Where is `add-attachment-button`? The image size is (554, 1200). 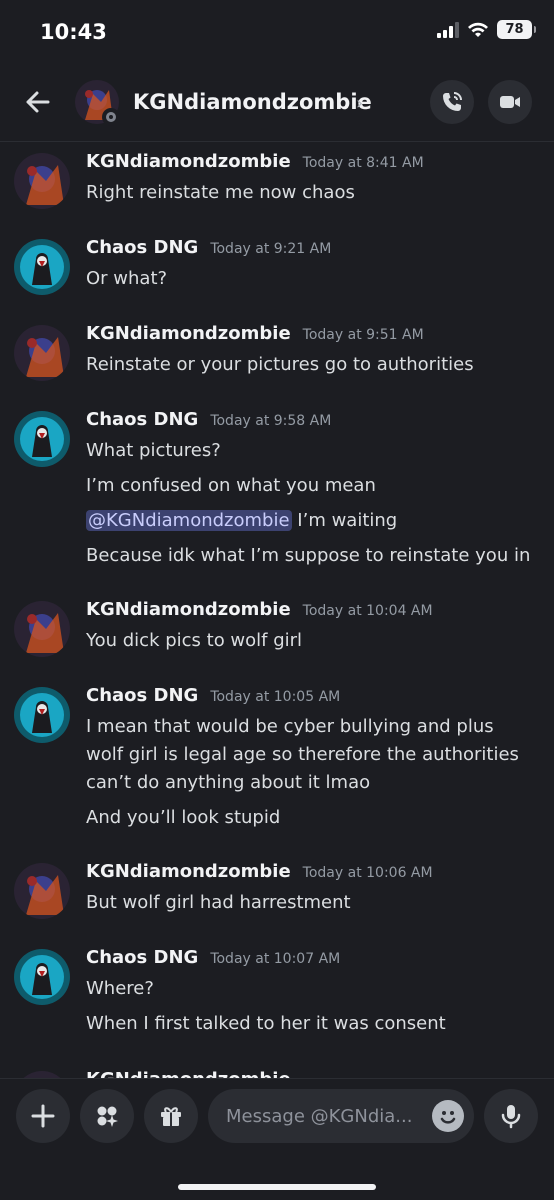 add-attachment-button is located at coordinates (43, 1116).